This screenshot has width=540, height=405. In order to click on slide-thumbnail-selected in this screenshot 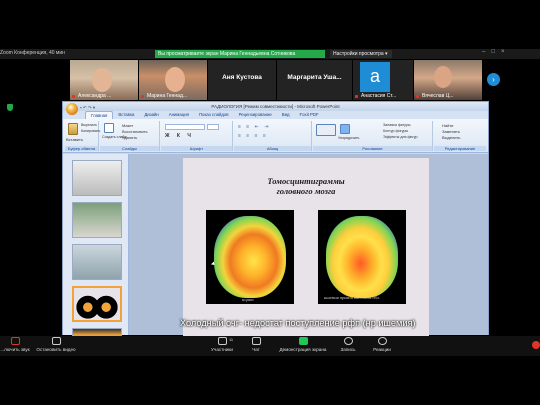, I will do `click(97, 304)`.